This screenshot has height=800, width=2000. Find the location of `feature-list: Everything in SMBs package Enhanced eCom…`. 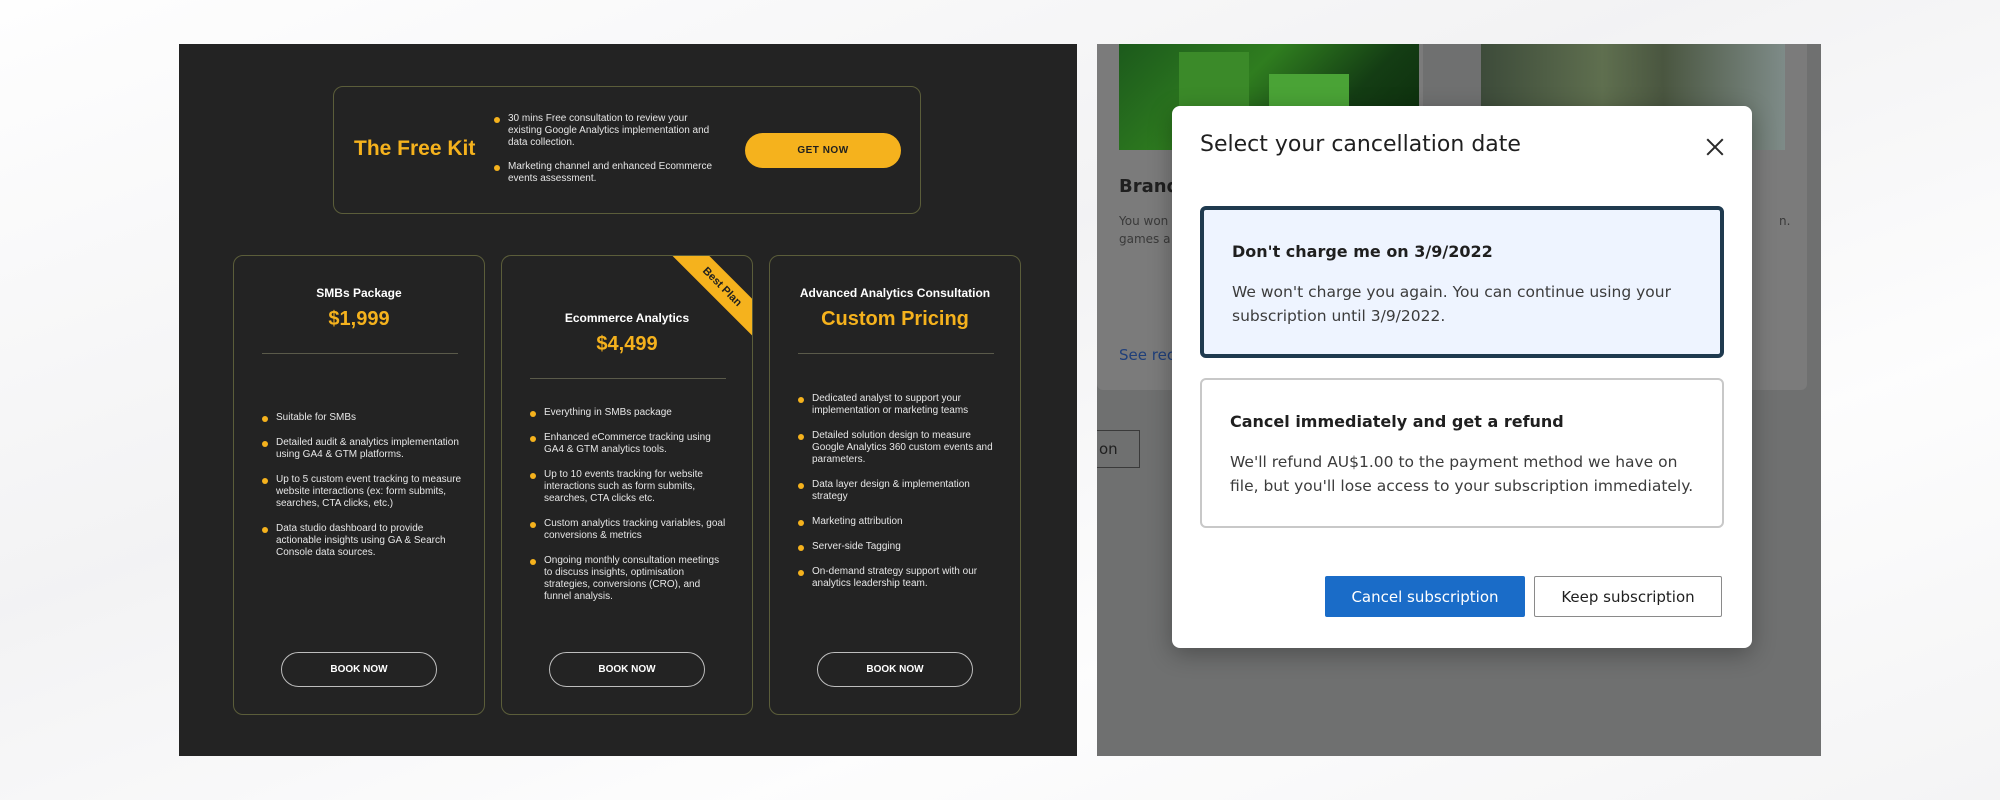

feature-list: Everything in SMBs package Enhanced eCom… is located at coordinates (630, 511).